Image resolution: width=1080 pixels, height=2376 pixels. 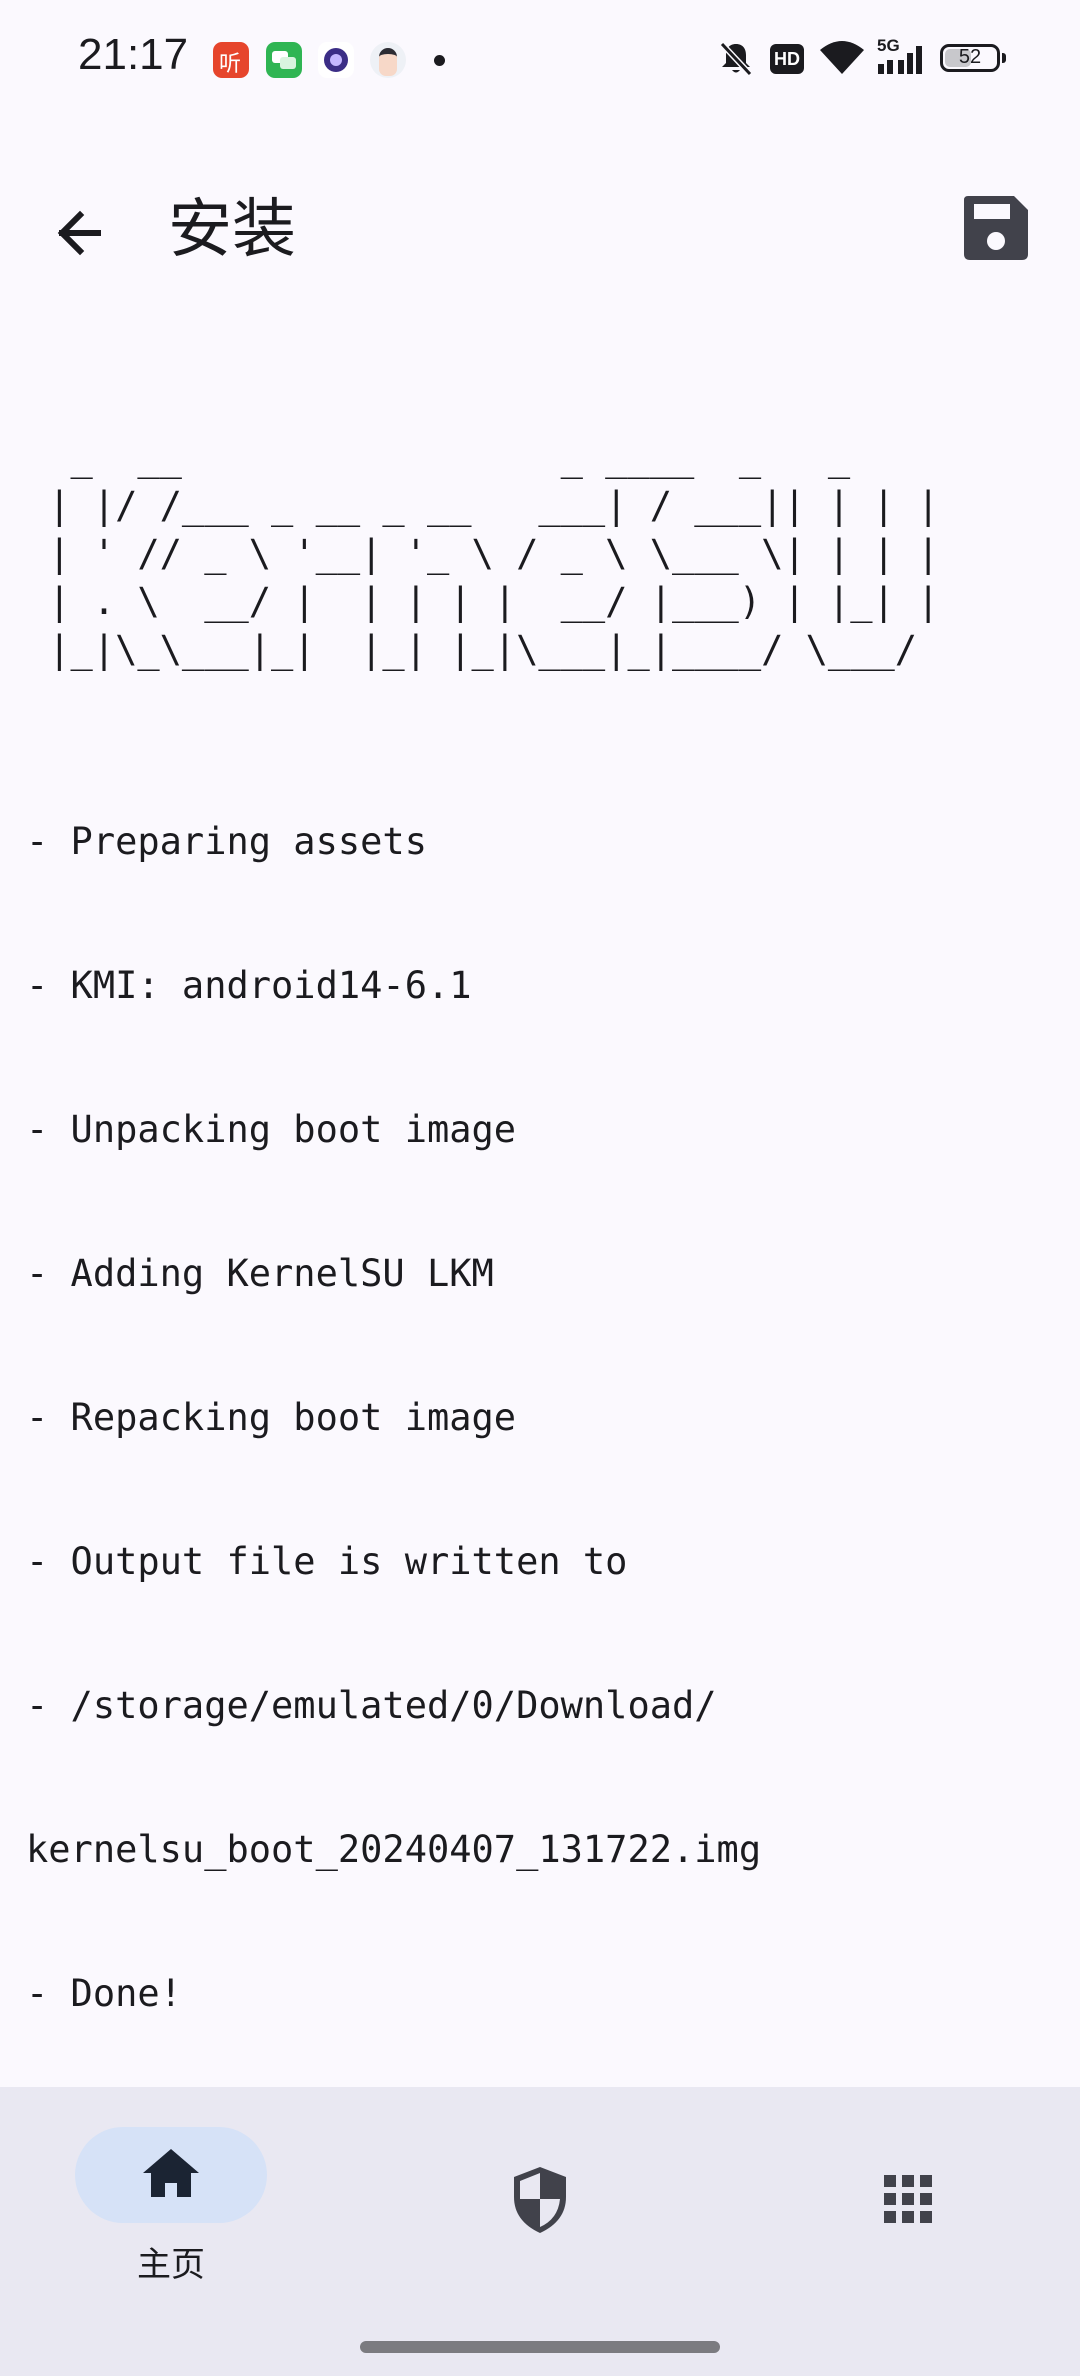 What do you see at coordinates (232, 230) in the screenshot?
I see `page-title: 安装` at bounding box center [232, 230].